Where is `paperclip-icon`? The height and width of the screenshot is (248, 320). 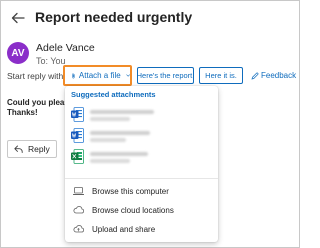 paperclip-icon is located at coordinates (73, 75).